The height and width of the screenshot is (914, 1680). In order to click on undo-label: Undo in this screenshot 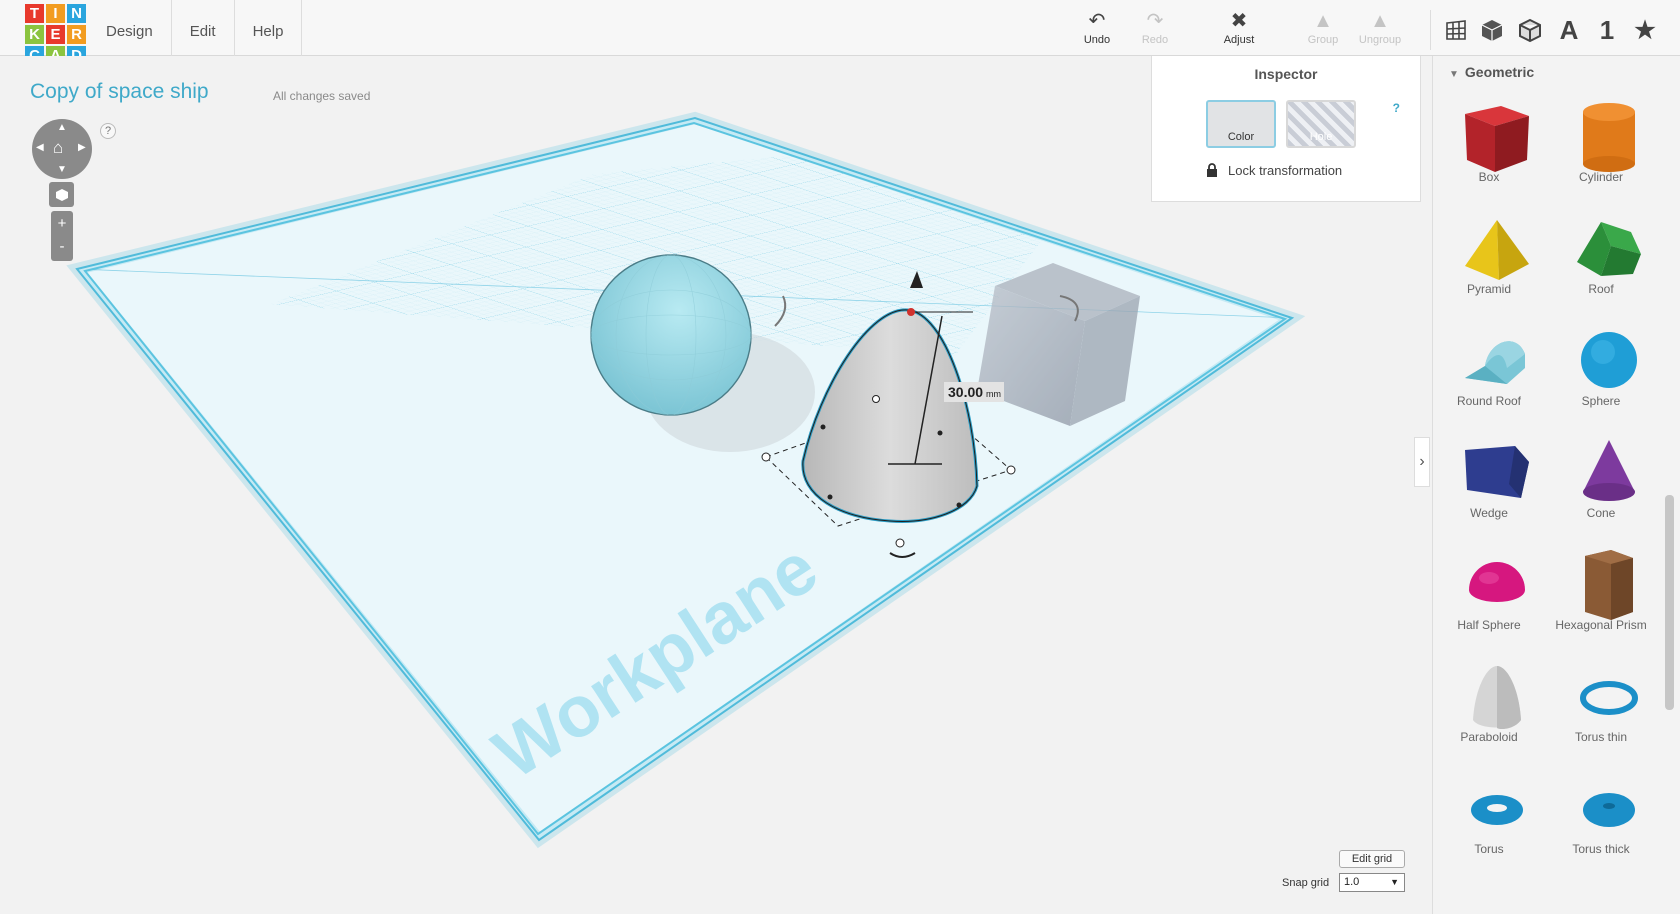, I will do `click(1097, 40)`.